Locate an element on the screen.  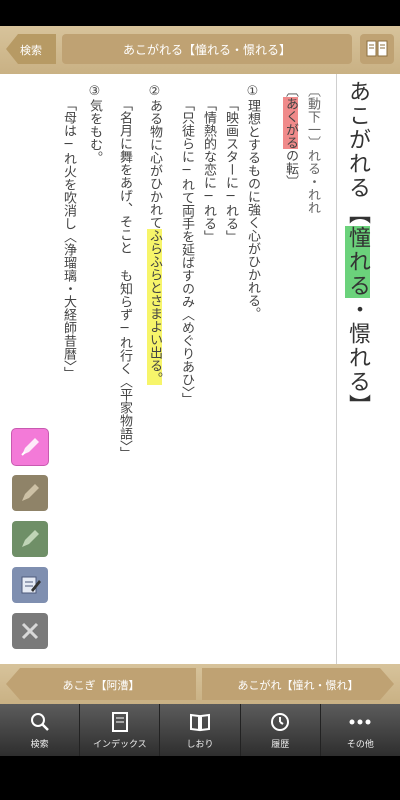
previous-entry-button: あこぎ【阿漕】 is located at coordinates (101, 684).